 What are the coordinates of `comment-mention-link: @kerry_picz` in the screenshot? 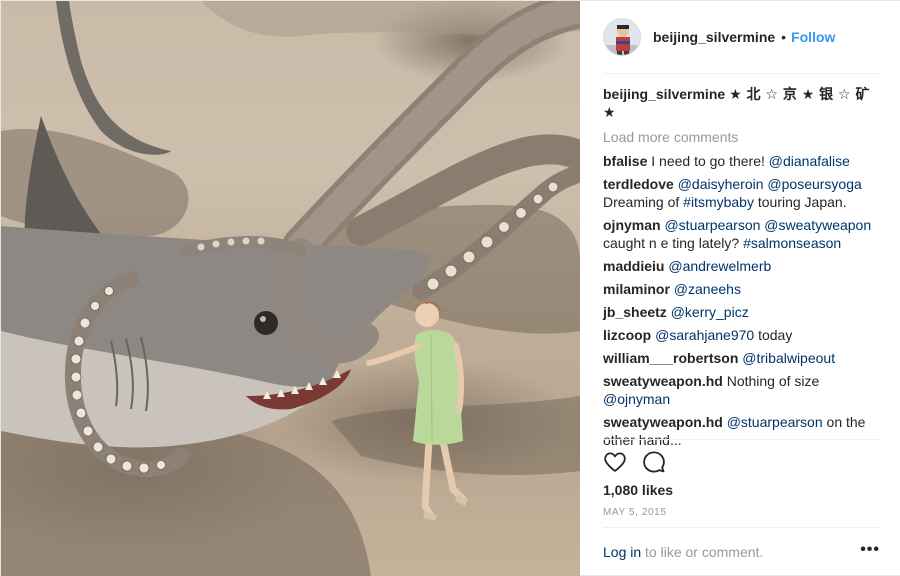 It's located at (710, 312).